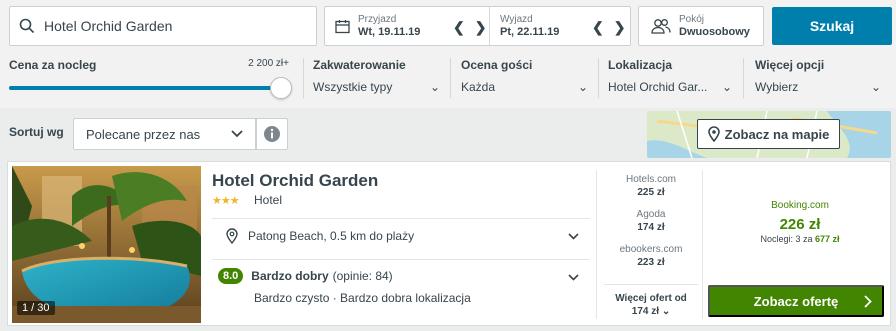 The height and width of the screenshot is (331, 896). Describe the element at coordinates (640, 65) in the screenshot. I see `location-filter-label: Lokalizacja` at that location.